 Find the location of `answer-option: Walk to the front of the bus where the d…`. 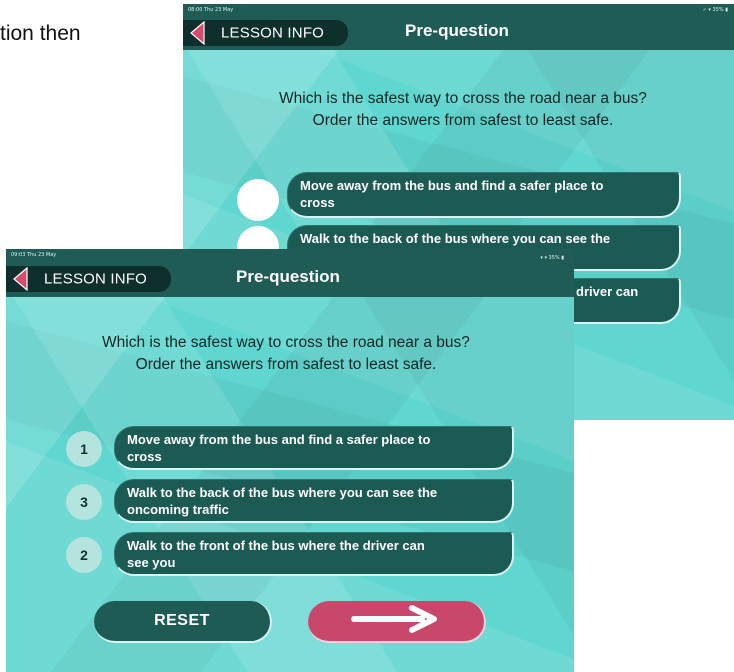

answer-option: Walk to the front of the bus where the d… is located at coordinates (314, 554).